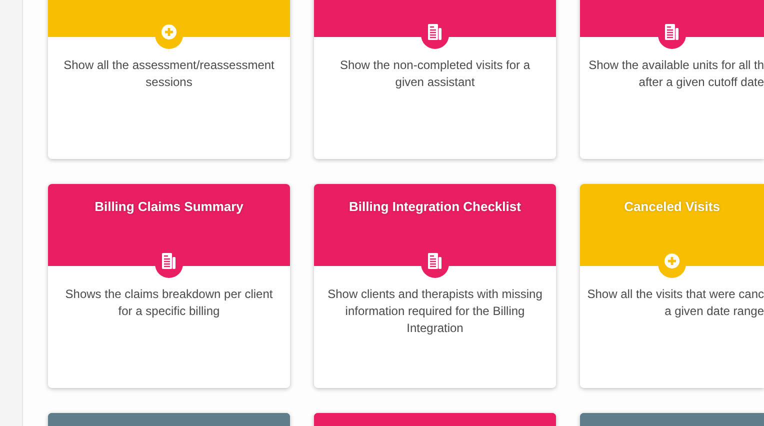  I want to click on report-card: Show all the assessment/reassessment sessions, so click(169, 79).